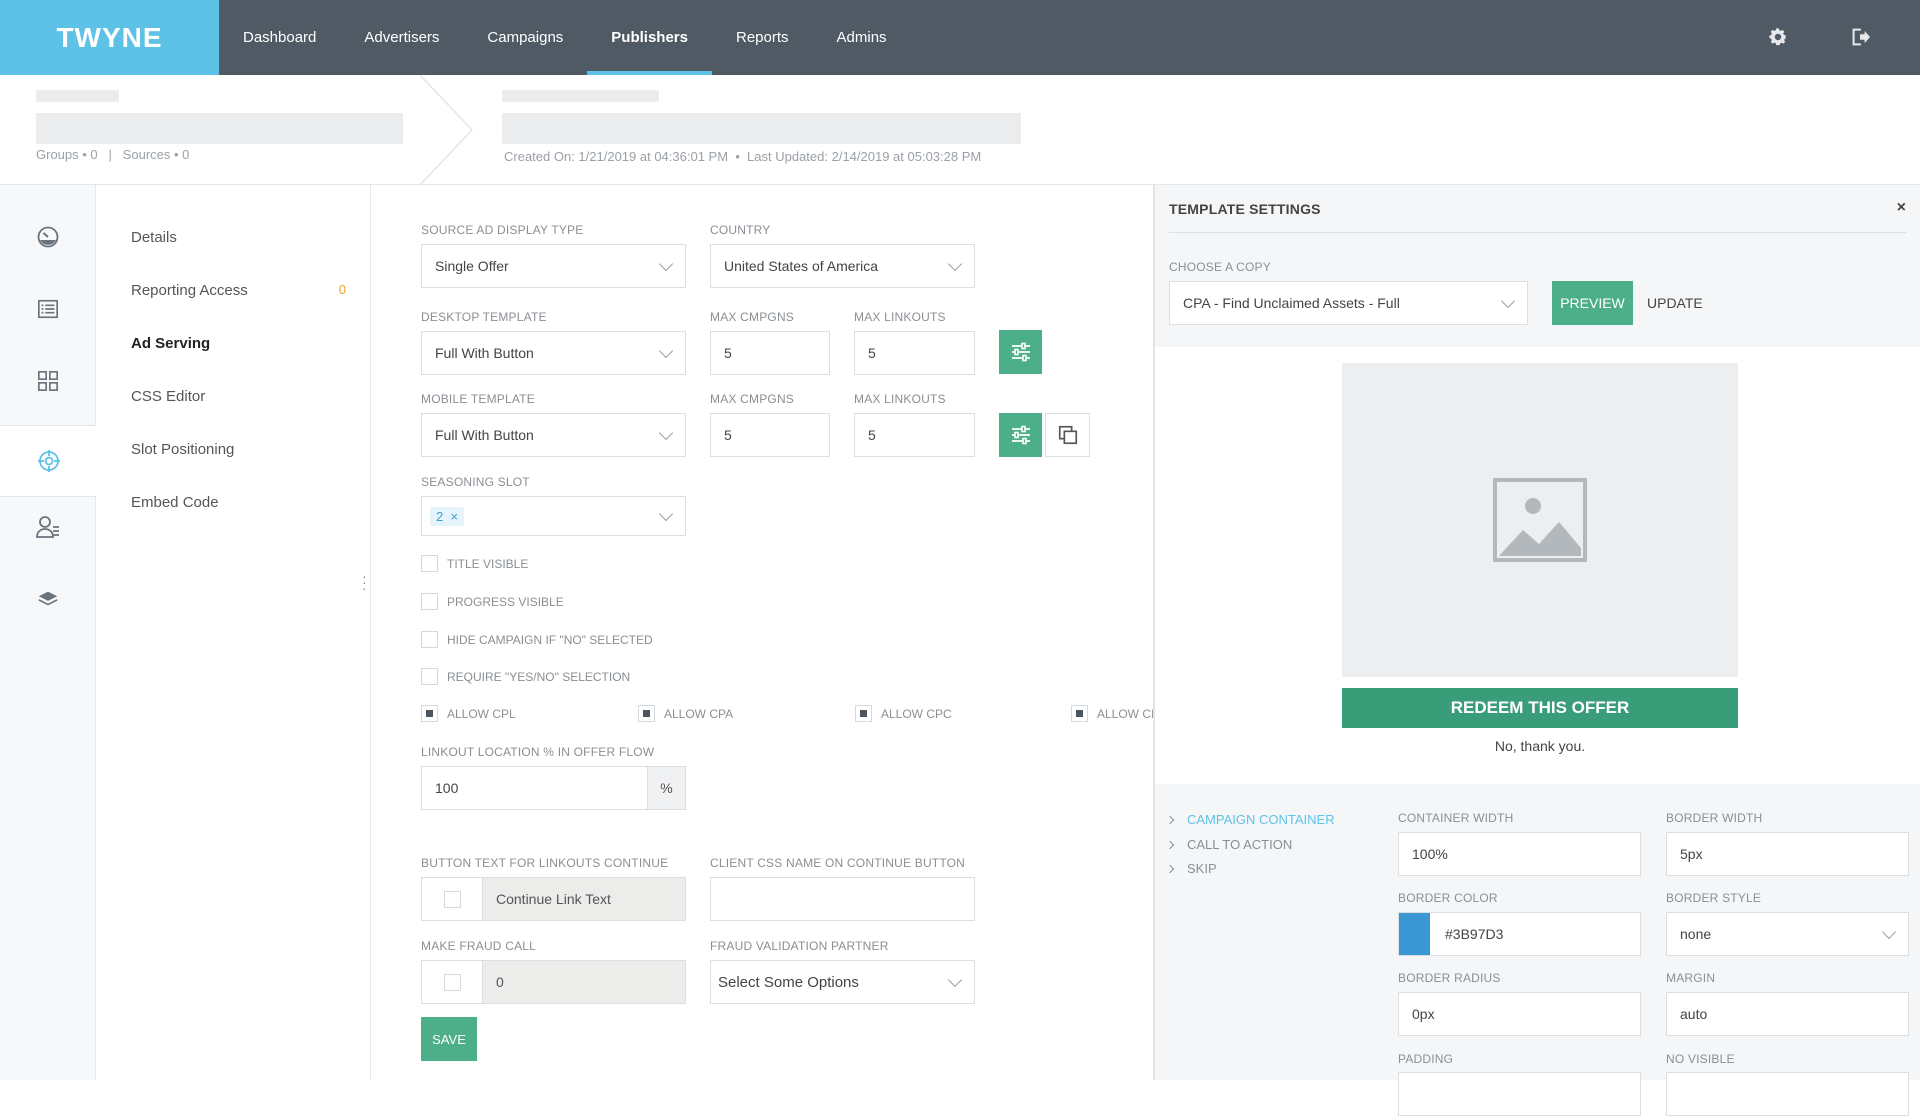 The image size is (1920, 1116). Describe the element at coordinates (903, 713) in the screenshot. I see `allow-cpc-checkbox: ALLOW CPC` at that location.